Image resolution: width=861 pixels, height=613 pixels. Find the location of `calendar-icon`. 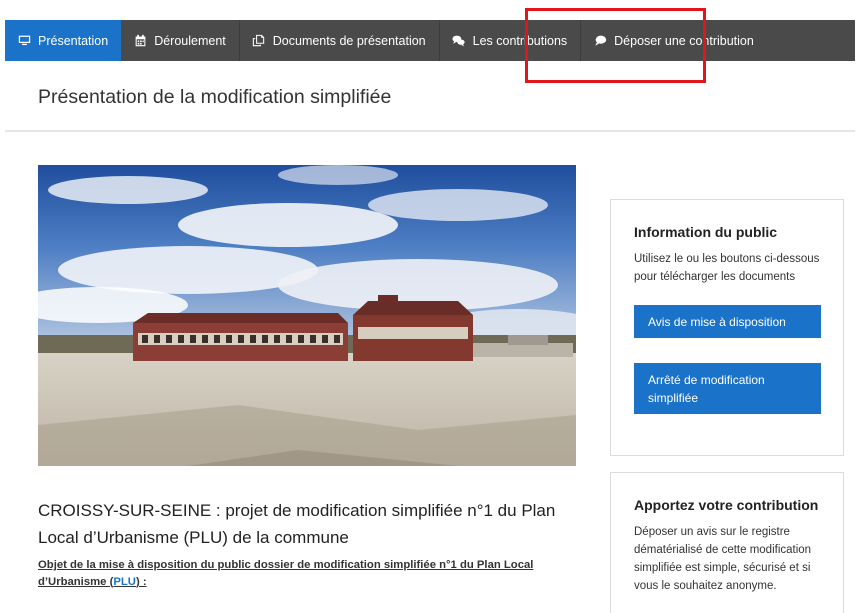

calendar-icon is located at coordinates (140, 41).